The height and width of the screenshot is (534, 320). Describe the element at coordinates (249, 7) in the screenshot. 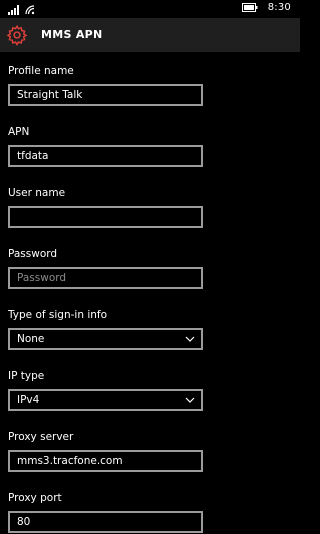

I see `battery-icon` at that location.